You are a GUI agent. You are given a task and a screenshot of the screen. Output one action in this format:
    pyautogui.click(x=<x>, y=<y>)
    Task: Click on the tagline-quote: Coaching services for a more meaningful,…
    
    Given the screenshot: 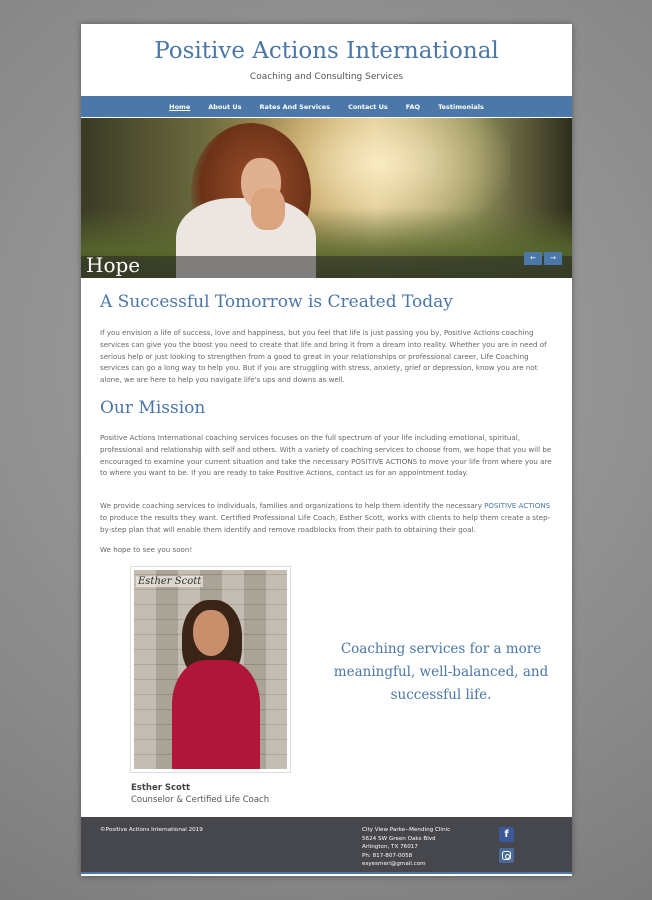 What is the action you would take?
    pyautogui.click(x=441, y=672)
    